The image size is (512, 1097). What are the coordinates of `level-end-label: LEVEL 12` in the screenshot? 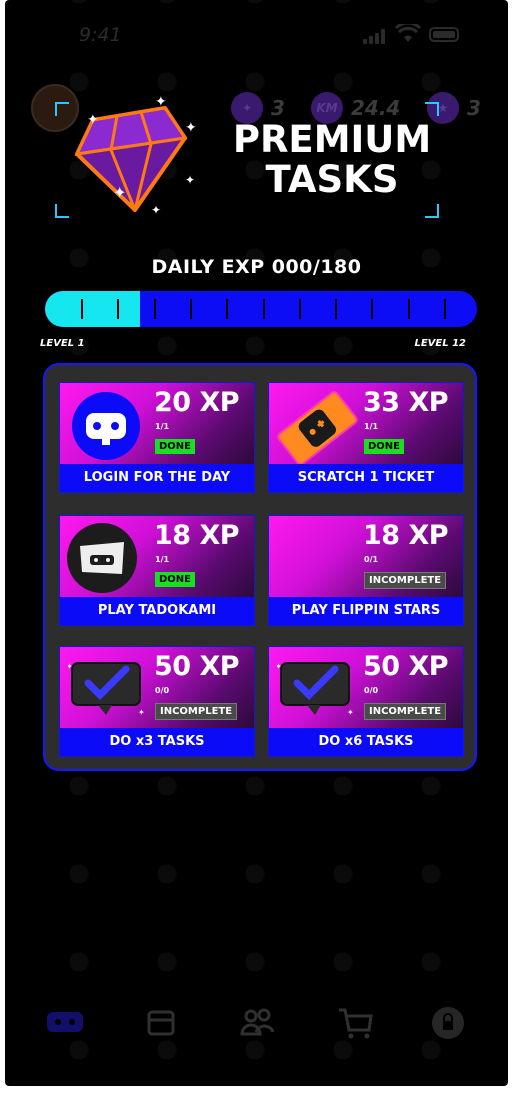 It's located at (440, 343).